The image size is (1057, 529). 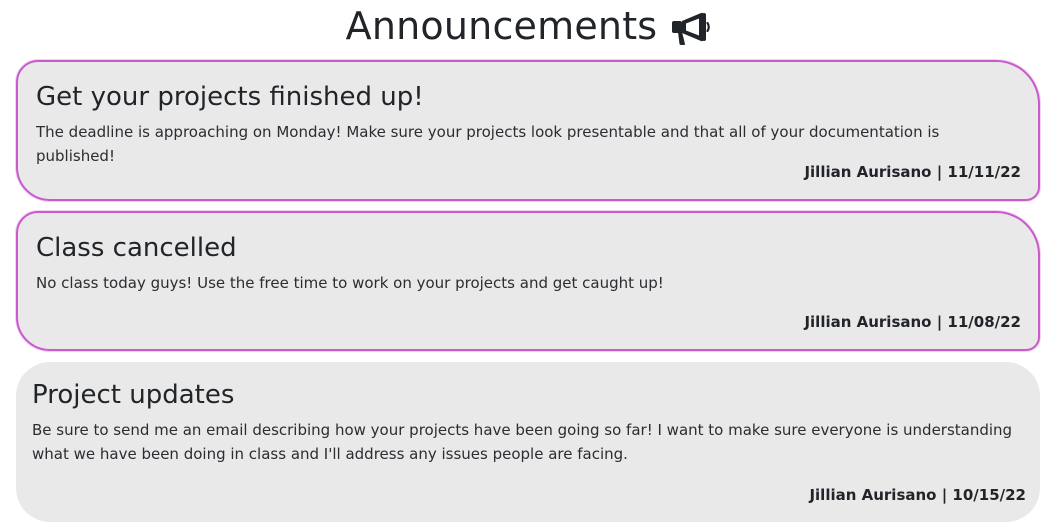 What do you see at coordinates (501, 26) in the screenshot?
I see `page-title: Announcements` at bounding box center [501, 26].